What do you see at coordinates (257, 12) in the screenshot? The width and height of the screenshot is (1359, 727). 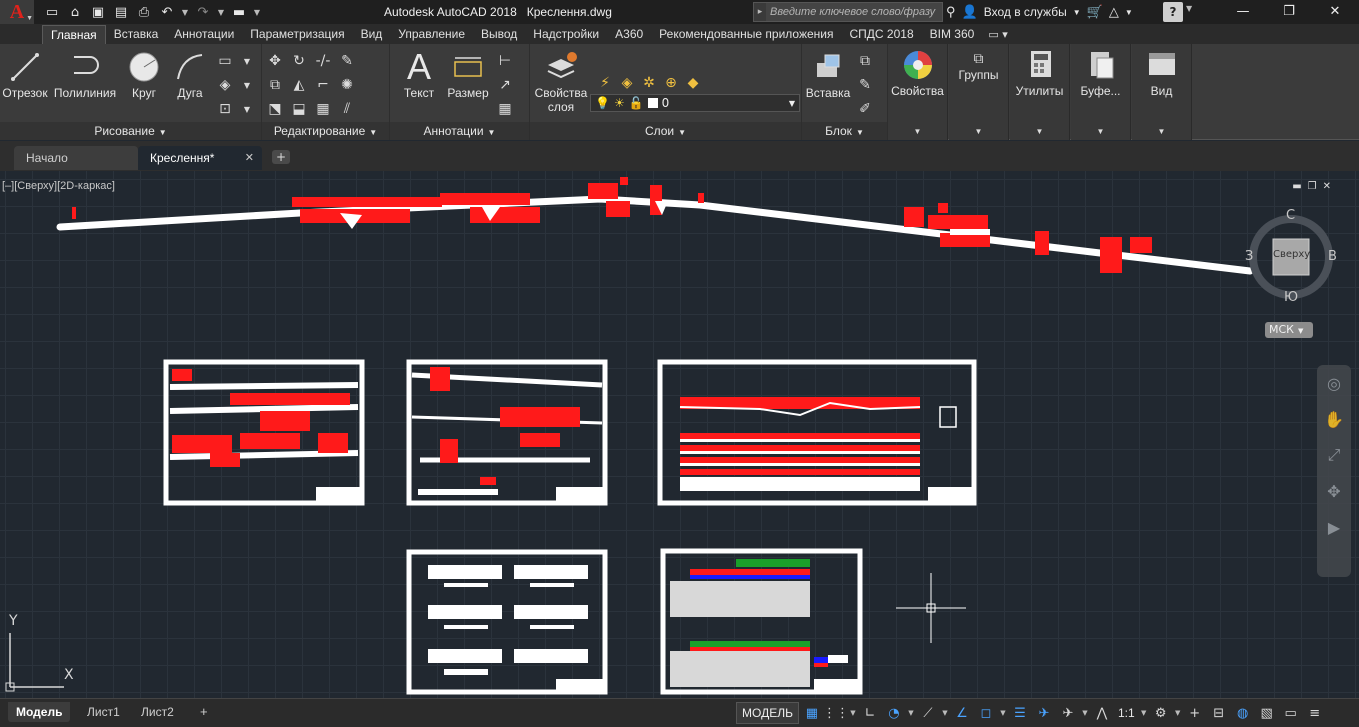 I see `qat-customize-icon: ▼` at bounding box center [257, 12].